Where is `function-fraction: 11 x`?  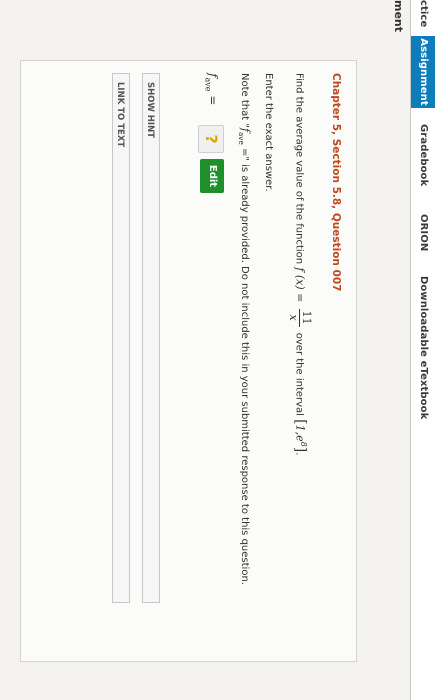
function-fraction: 11 x is located at coordinates (300, 317).